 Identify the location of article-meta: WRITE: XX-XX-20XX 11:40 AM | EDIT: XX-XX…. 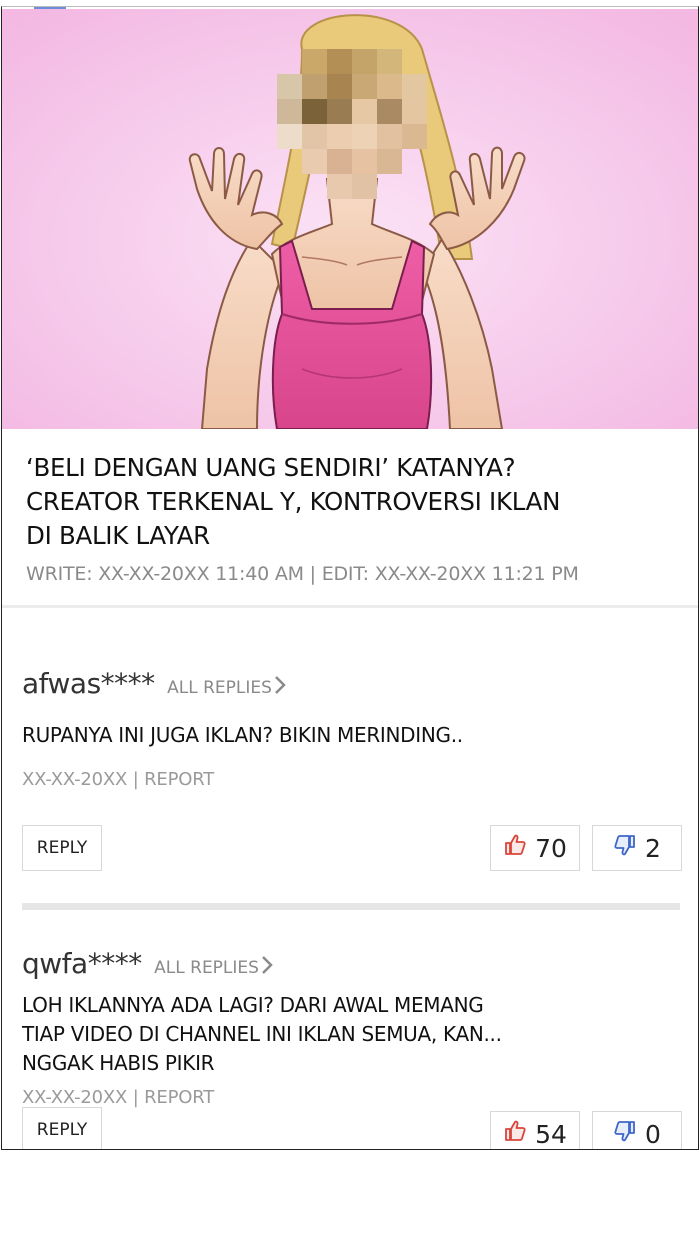
(302, 574).